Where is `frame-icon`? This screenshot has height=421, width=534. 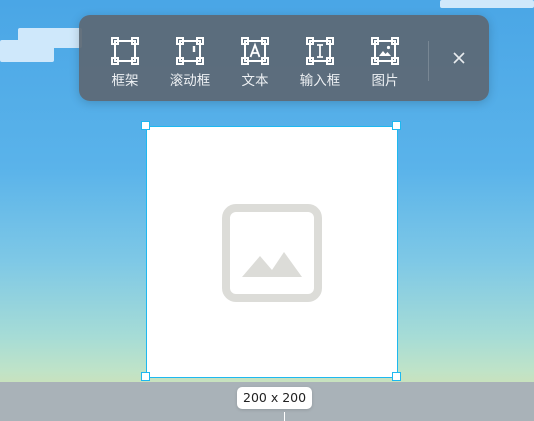 frame-icon is located at coordinates (125, 51).